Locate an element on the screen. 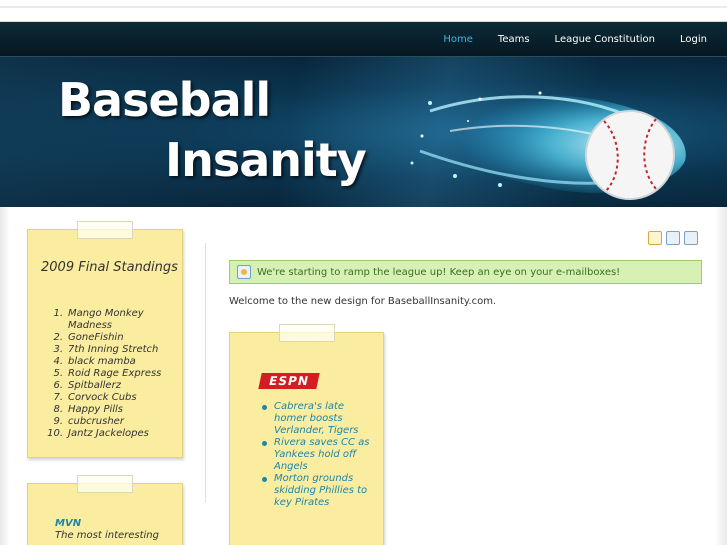  list-item: 9. cubcrusher is located at coordinates (88, 421).